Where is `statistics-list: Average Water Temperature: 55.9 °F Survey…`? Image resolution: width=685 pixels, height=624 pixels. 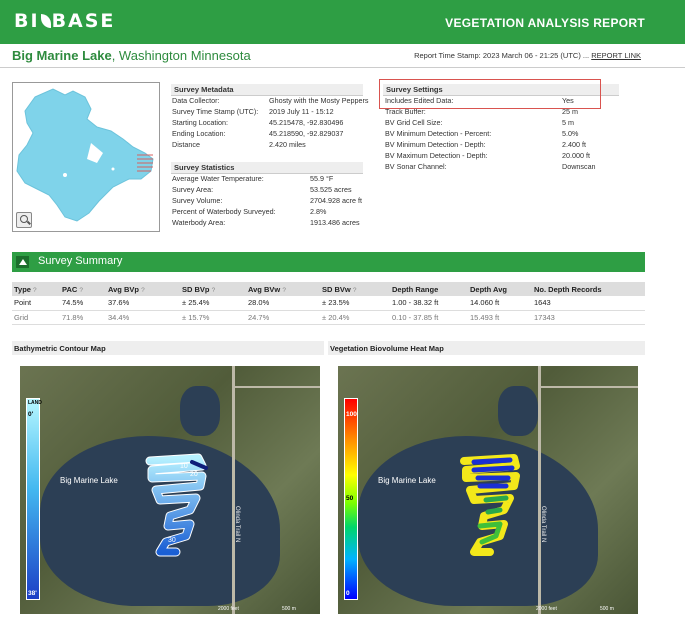 statistics-list: Average Water Temperature: 55.9 °F Survey… is located at coordinates (270, 201).